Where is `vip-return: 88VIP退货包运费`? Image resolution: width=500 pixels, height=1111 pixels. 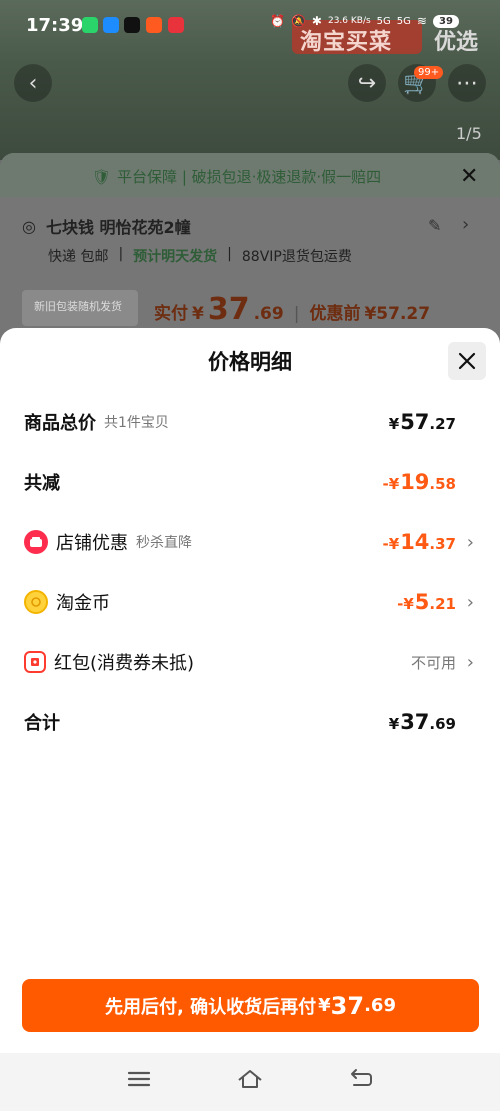 vip-return: 88VIP退货包运费 is located at coordinates (296, 257).